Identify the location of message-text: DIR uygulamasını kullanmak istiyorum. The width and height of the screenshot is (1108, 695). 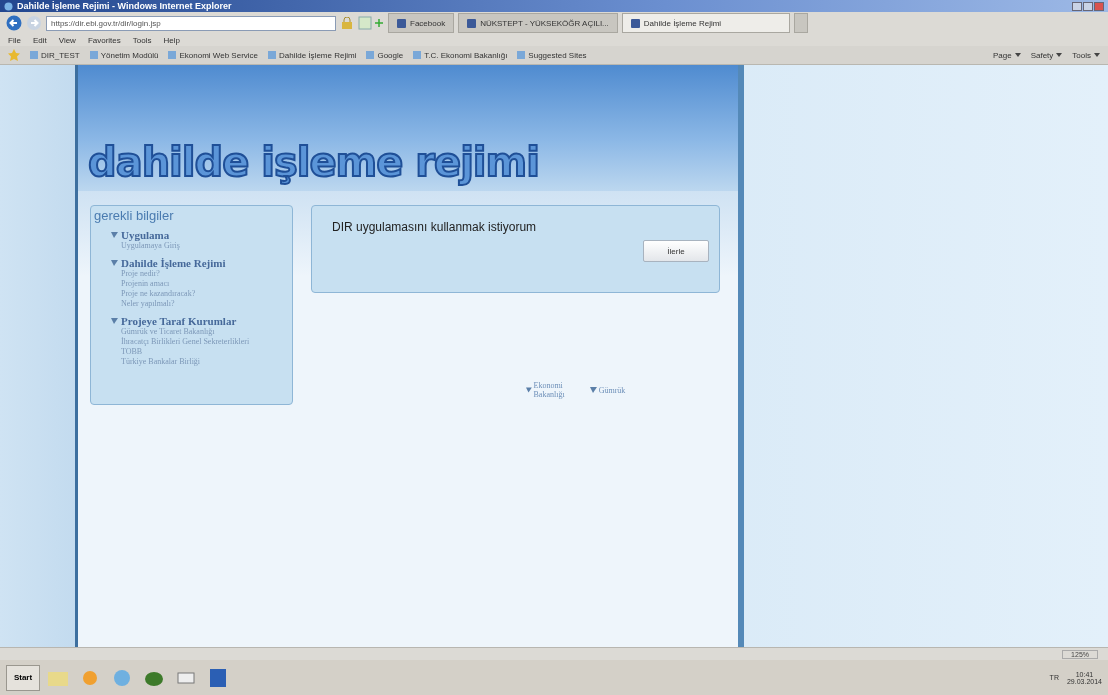
(435, 227).